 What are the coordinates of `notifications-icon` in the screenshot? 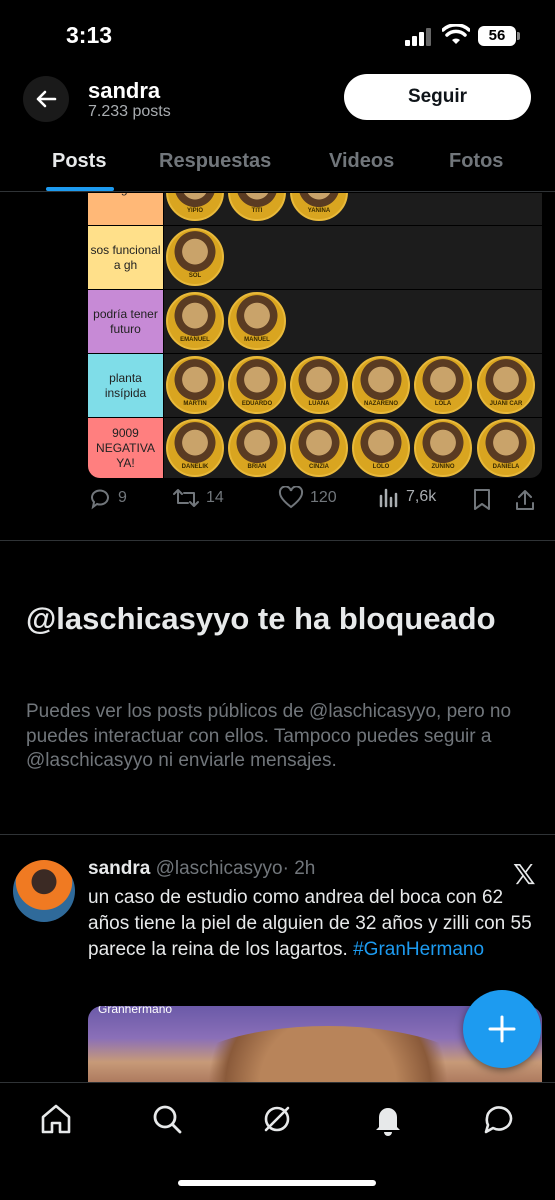 It's located at (388, 1119).